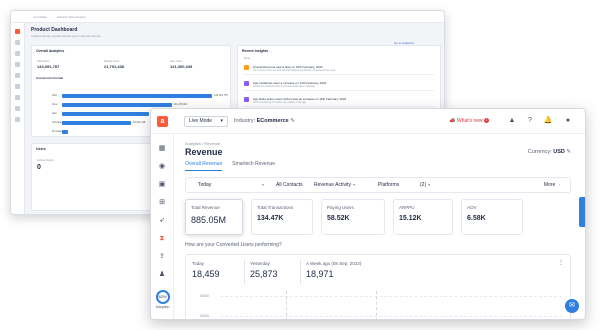 Image resolution: width=600 pixels, height=330 pixels. Describe the element at coordinates (289, 185) in the screenshot. I see `contacts-filter: All Contacts` at that location.